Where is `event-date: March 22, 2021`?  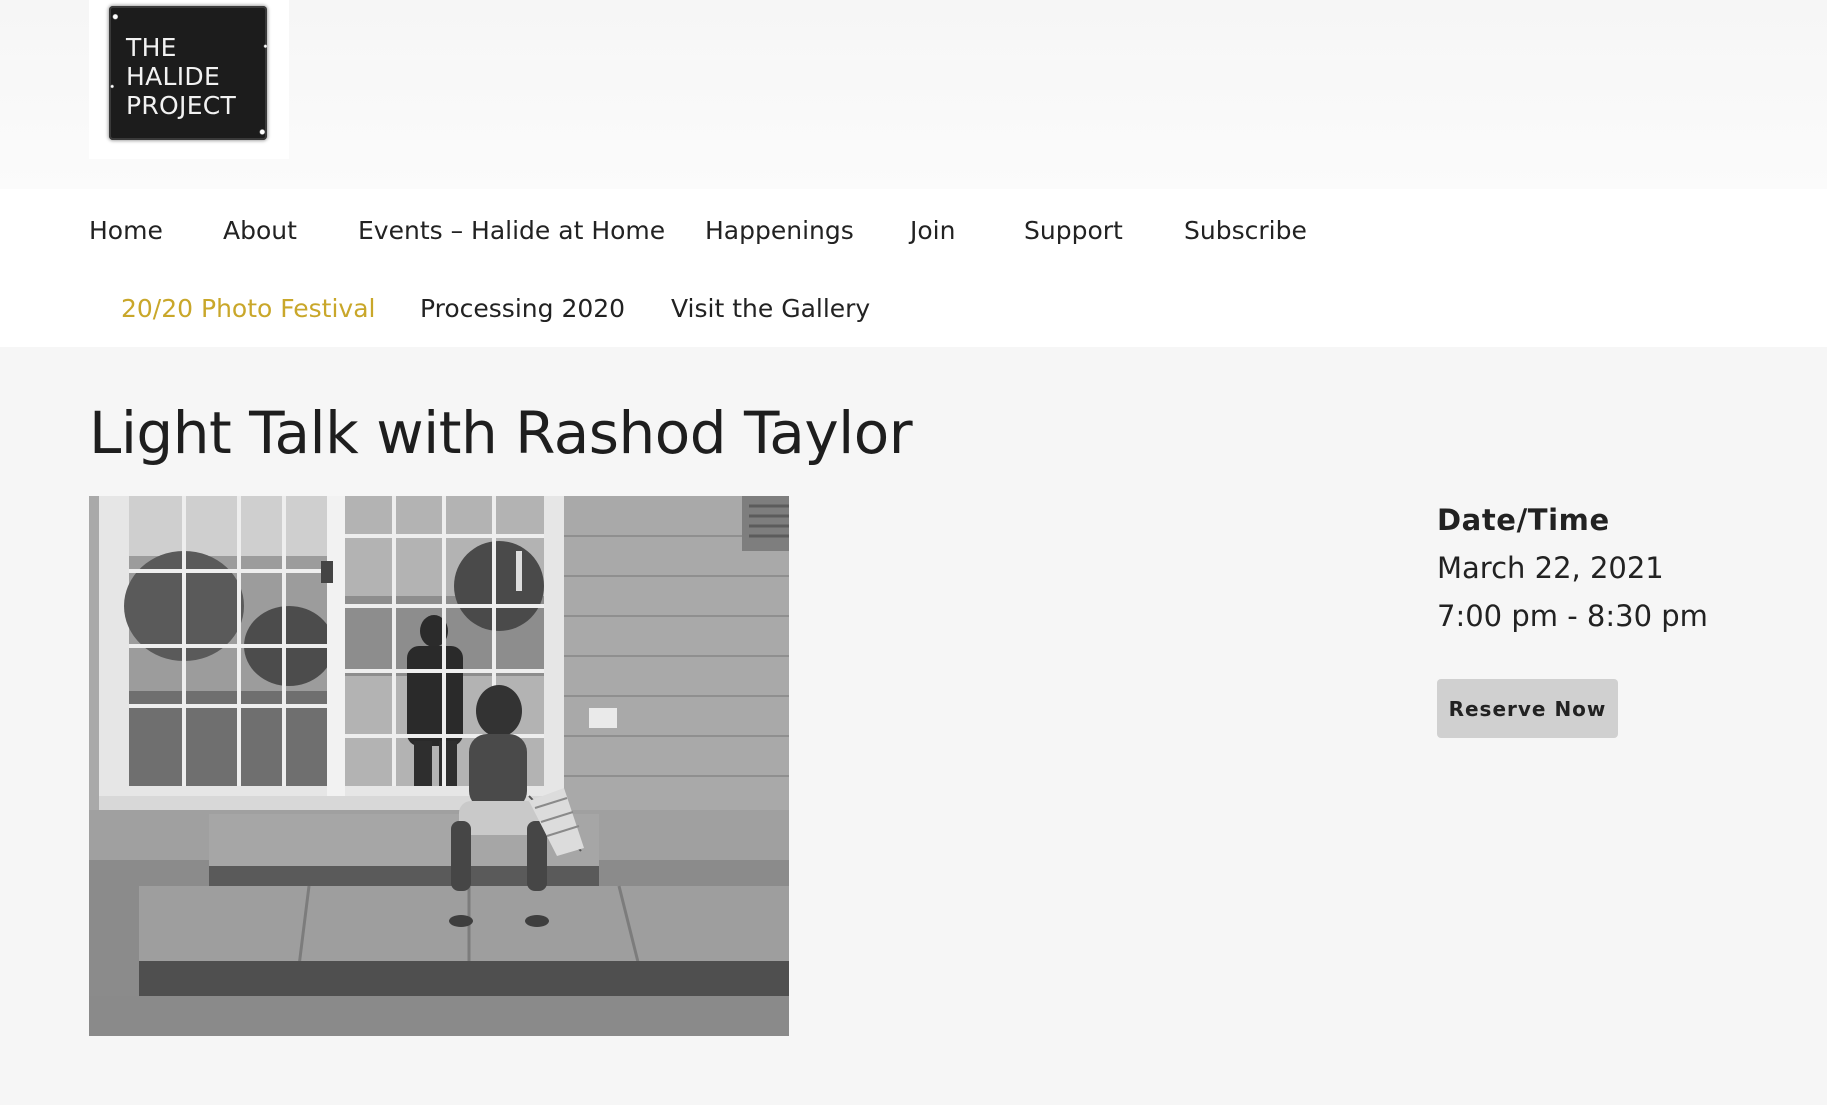 event-date: March 22, 2021 is located at coordinates (1550, 568).